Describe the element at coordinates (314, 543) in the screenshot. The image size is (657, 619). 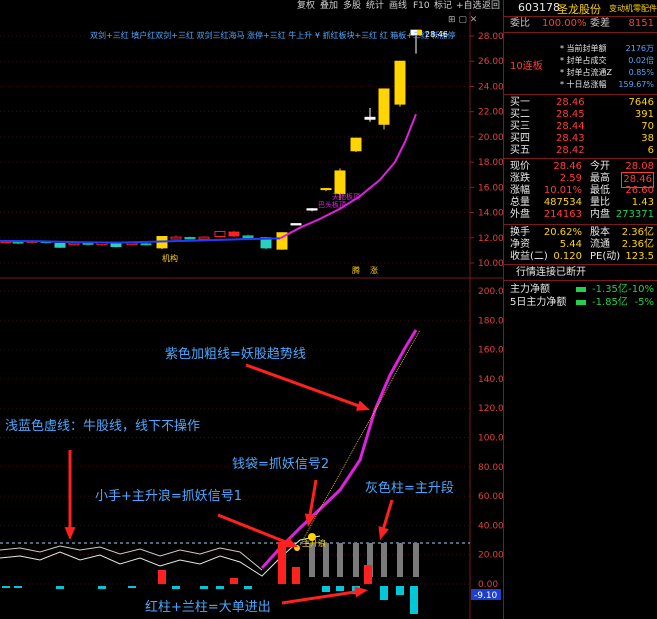
I see `zhusheng-label: 主升浪` at that location.